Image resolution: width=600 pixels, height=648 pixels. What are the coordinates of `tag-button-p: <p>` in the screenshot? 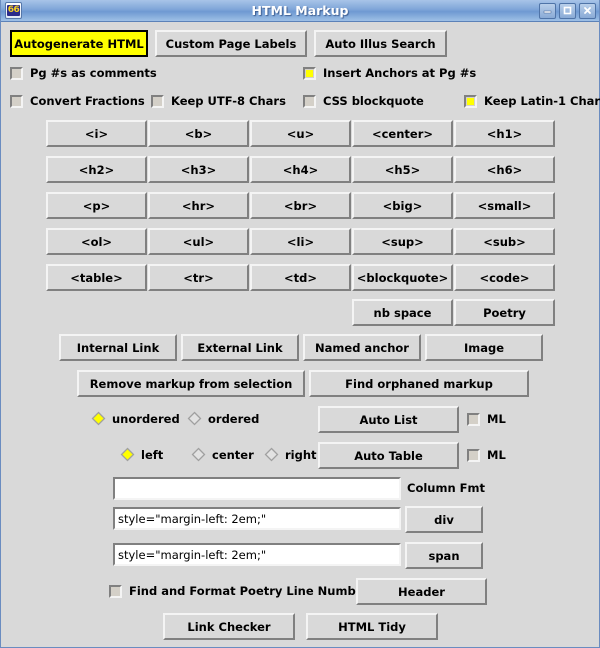 It's located at (96, 205).